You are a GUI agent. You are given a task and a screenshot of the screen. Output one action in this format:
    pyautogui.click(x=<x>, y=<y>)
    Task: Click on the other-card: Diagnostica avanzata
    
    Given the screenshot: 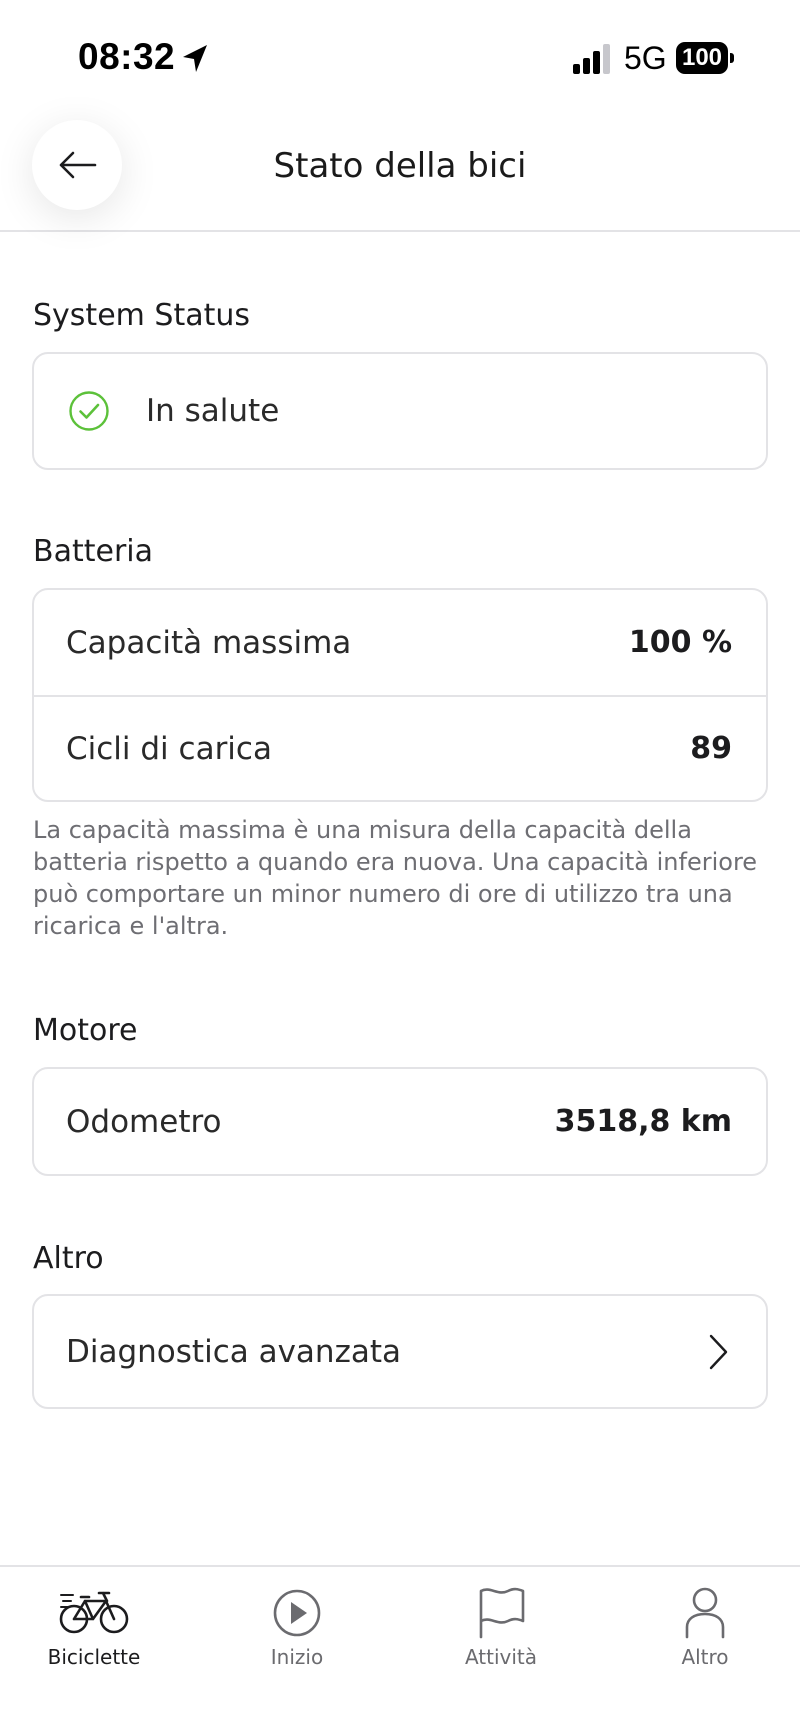 What is the action you would take?
    pyautogui.click(x=400, y=1351)
    